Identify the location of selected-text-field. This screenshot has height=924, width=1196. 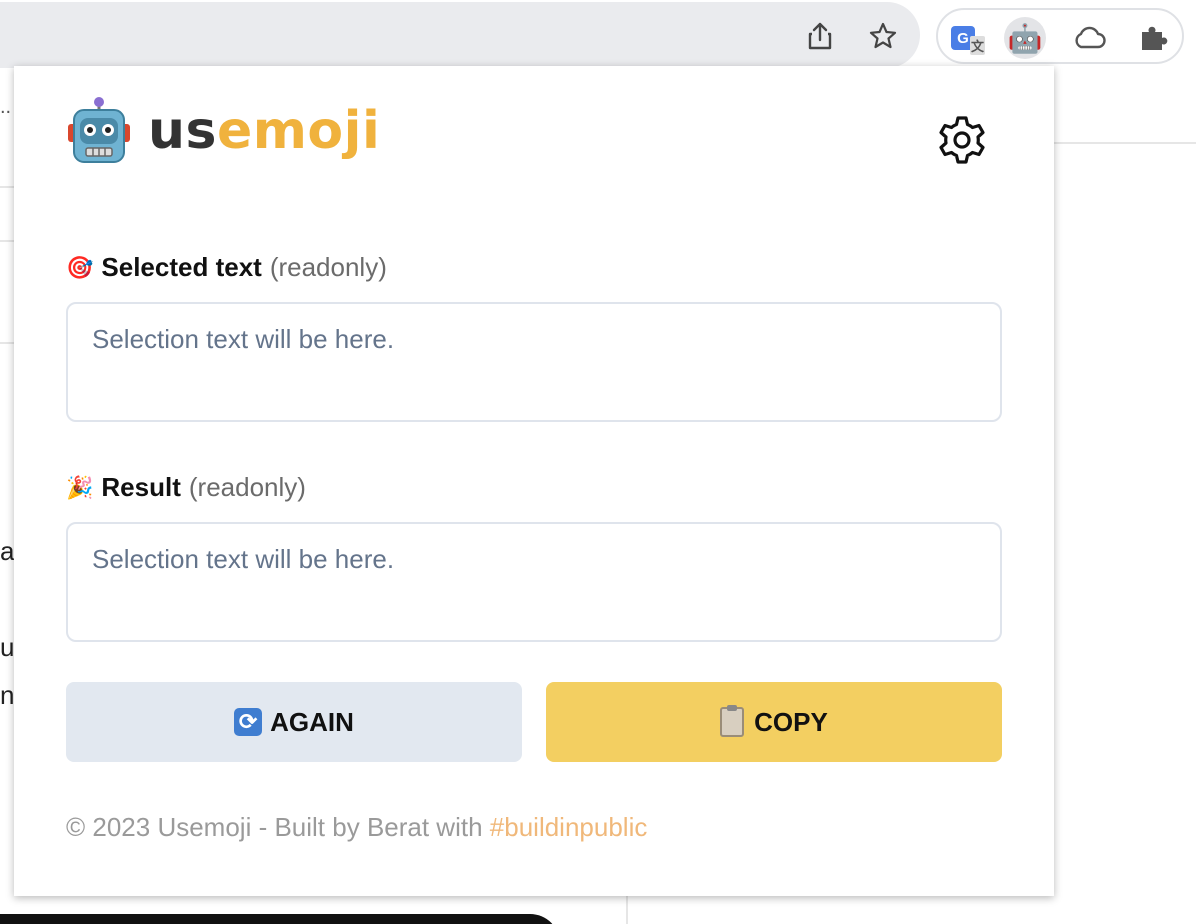
(534, 362).